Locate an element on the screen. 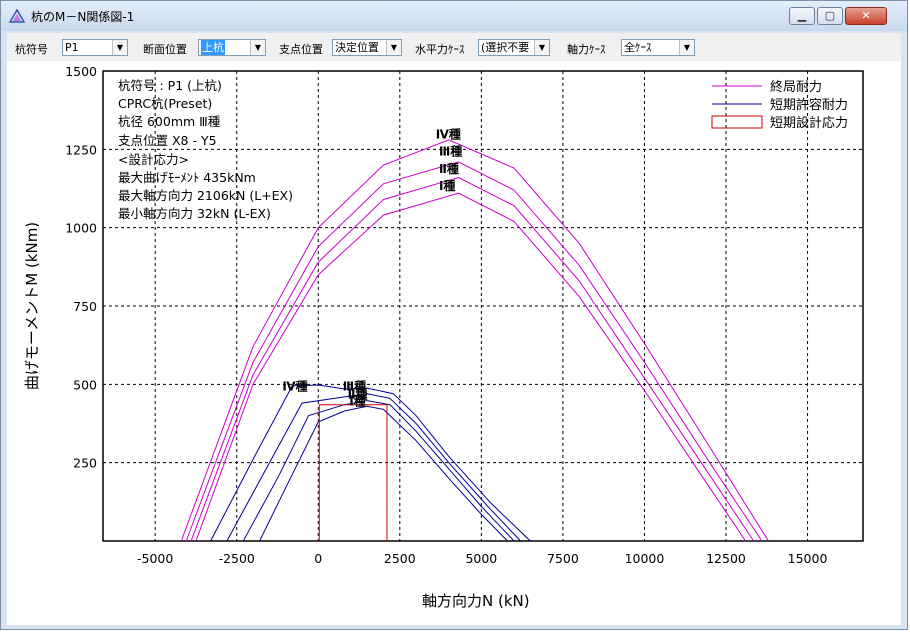 Image resolution: width=910 pixels, height=632 pixels. x-tick-label: -5000 is located at coordinates (155, 558).